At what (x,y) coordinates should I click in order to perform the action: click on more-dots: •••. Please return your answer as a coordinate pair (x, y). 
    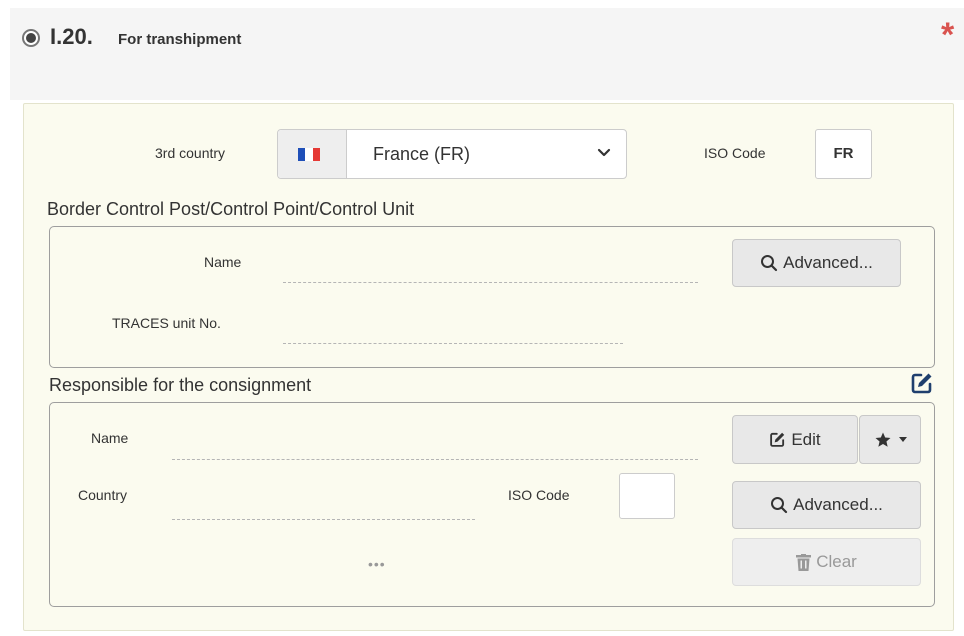
    Looking at the image, I should click on (377, 564).